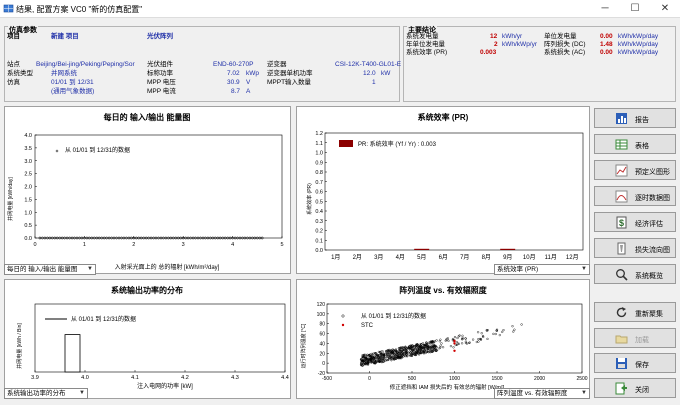  I want to click on overview-button-label: 系统概览, so click(649, 276).